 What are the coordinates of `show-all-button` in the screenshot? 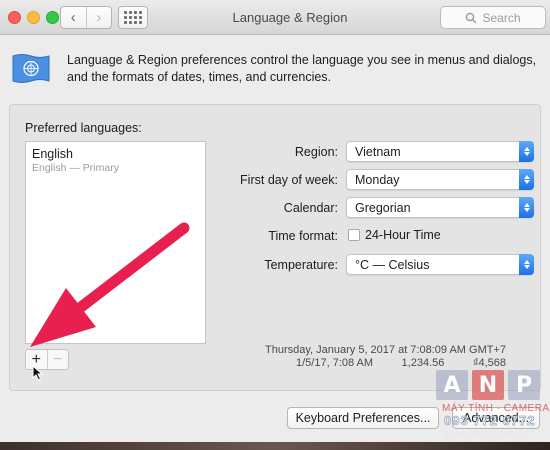 It's located at (133, 17).